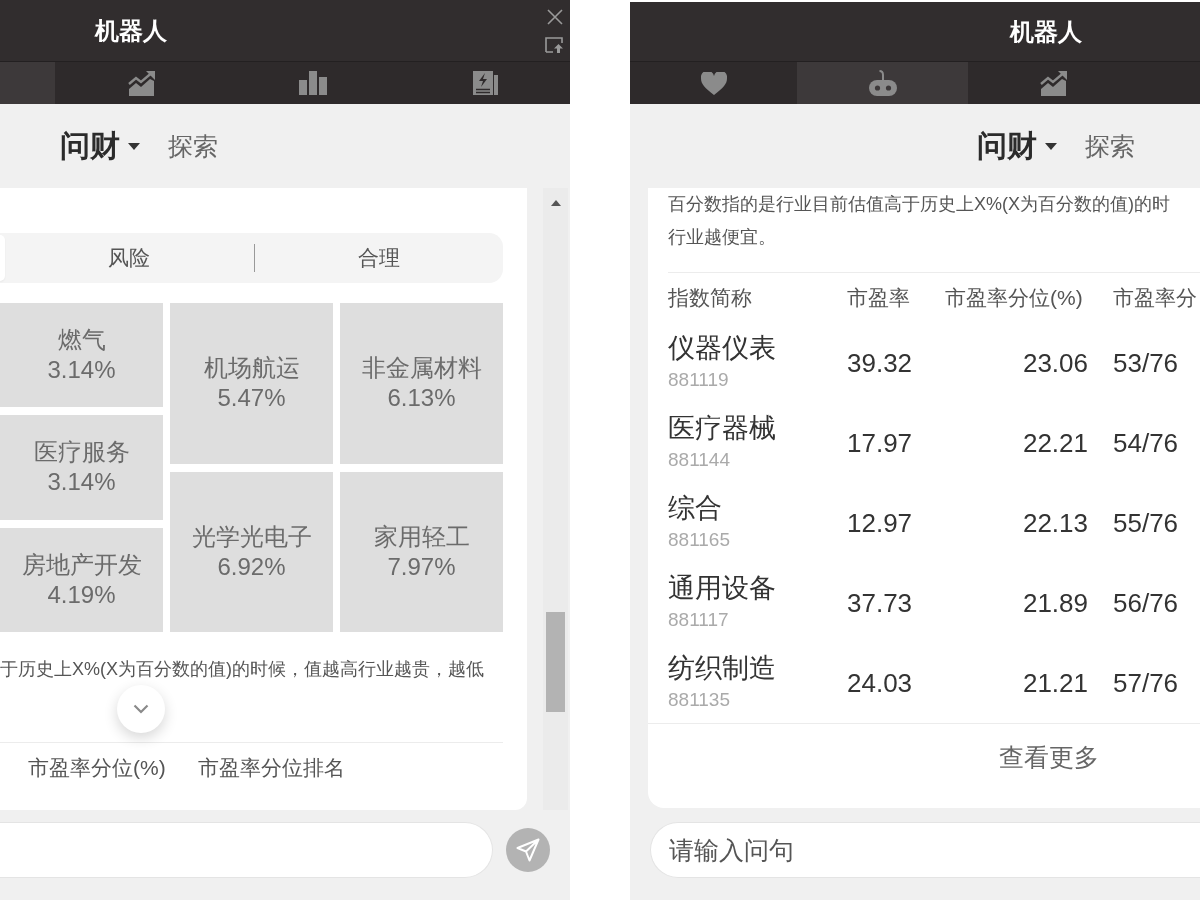 The image size is (1200, 900). Describe the element at coordinates (528, 850) in the screenshot. I see `paper-plane-icon` at that location.